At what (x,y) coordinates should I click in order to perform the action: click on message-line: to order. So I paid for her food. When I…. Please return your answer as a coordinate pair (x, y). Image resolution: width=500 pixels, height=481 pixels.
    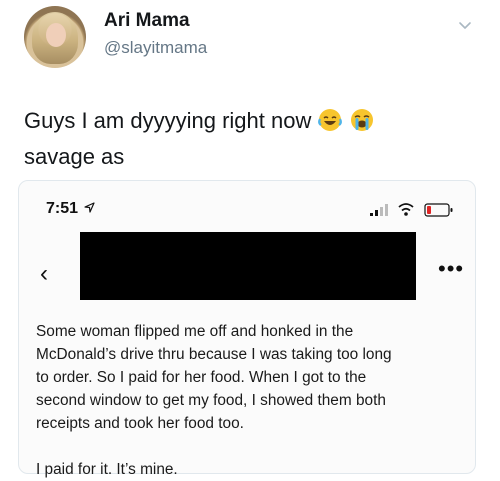
    Looking at the image, I should click on (201, 377).